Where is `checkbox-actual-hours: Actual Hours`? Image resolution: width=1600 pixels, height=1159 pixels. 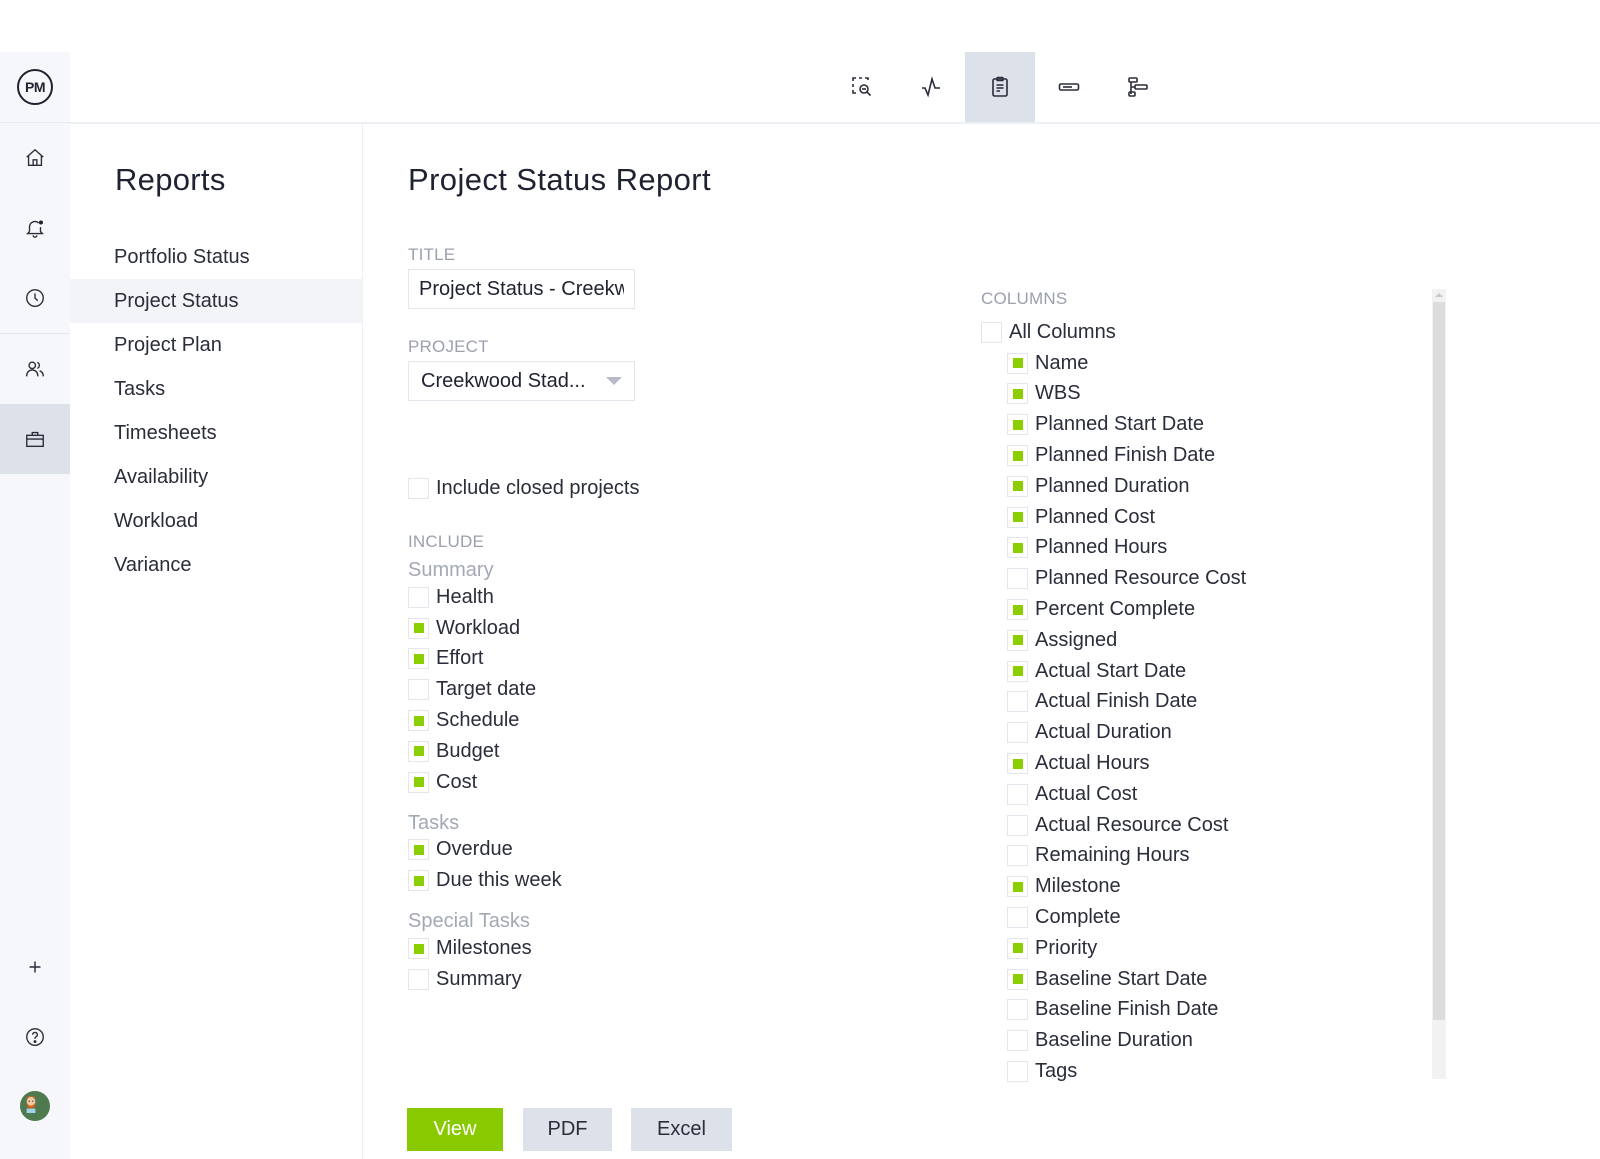 checkbox-actual-hours: Actual Hours is located at coordinates (1224, 763).